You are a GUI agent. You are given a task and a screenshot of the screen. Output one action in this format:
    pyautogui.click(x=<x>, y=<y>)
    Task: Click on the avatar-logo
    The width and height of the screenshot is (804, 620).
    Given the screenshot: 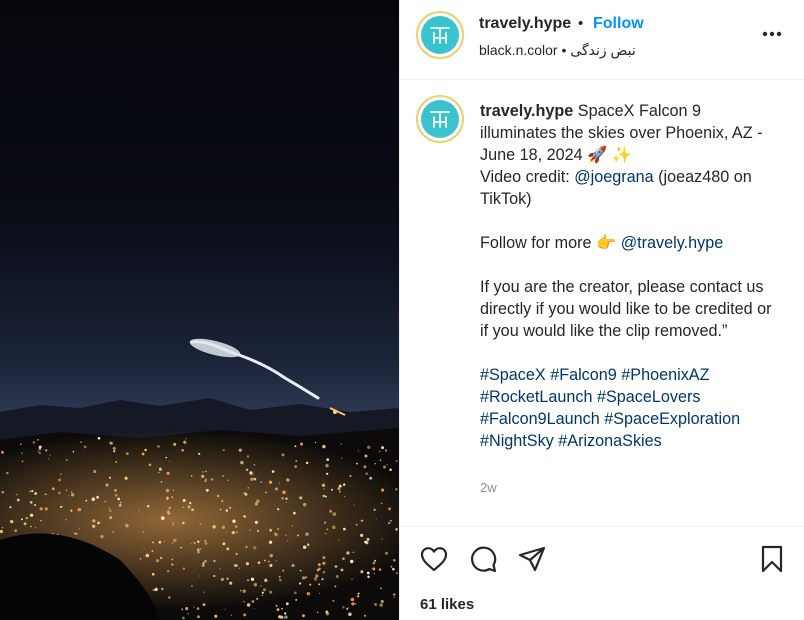 What is the action you would take?
    pyautogui.click(x=440, y=119)
    